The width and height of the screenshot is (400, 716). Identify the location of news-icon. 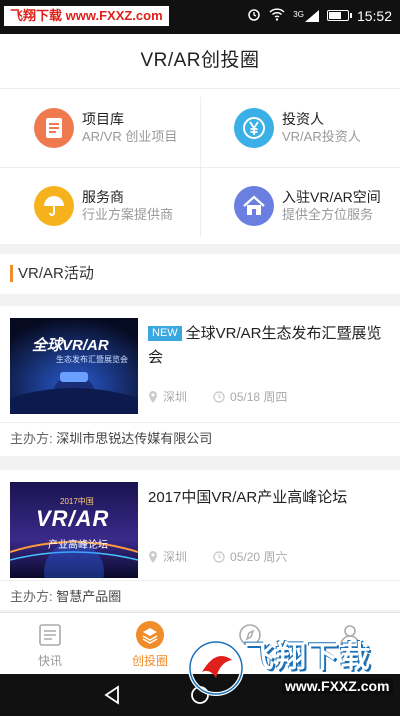
(50, 635).